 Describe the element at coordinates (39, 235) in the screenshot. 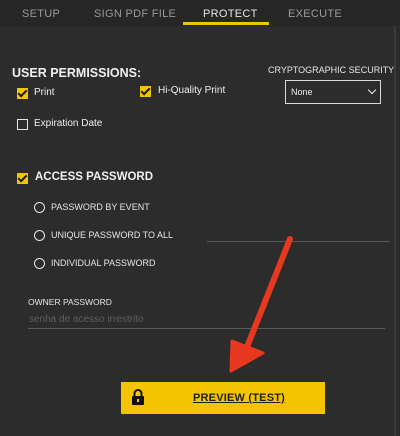

I see `radio-unique-password` at that location.